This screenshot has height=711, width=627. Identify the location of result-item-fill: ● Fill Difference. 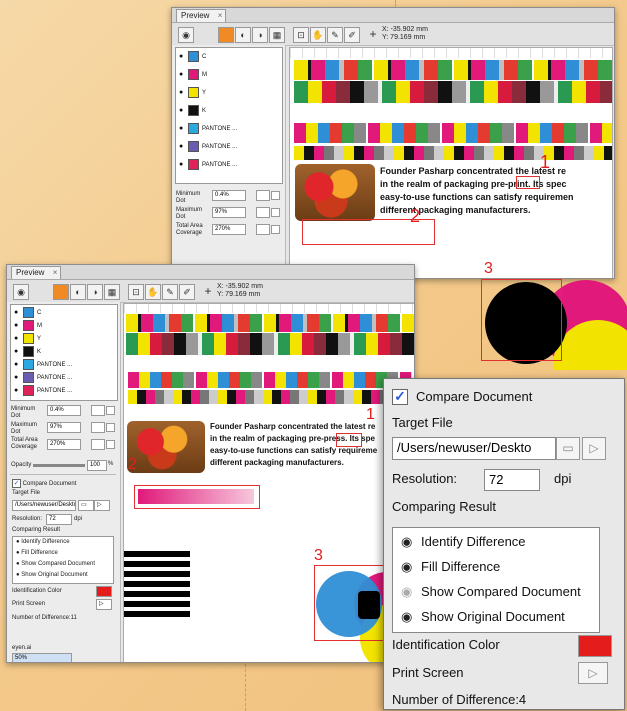
(37, 553).